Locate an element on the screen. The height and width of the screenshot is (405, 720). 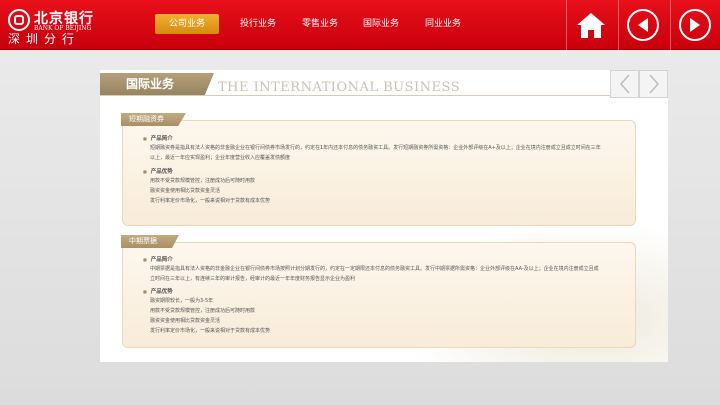
prev-page-button is located at coordinates (624, 84).